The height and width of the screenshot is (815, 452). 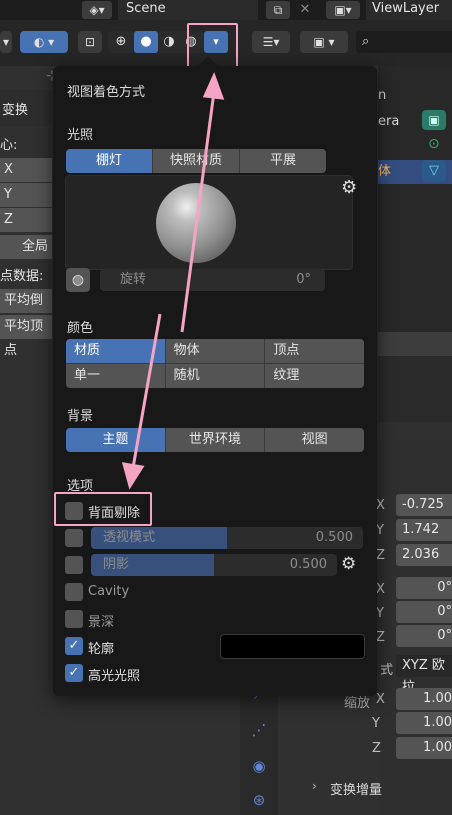 I want to click on annotation-arrowhead-down, so click(x=133, y=476).